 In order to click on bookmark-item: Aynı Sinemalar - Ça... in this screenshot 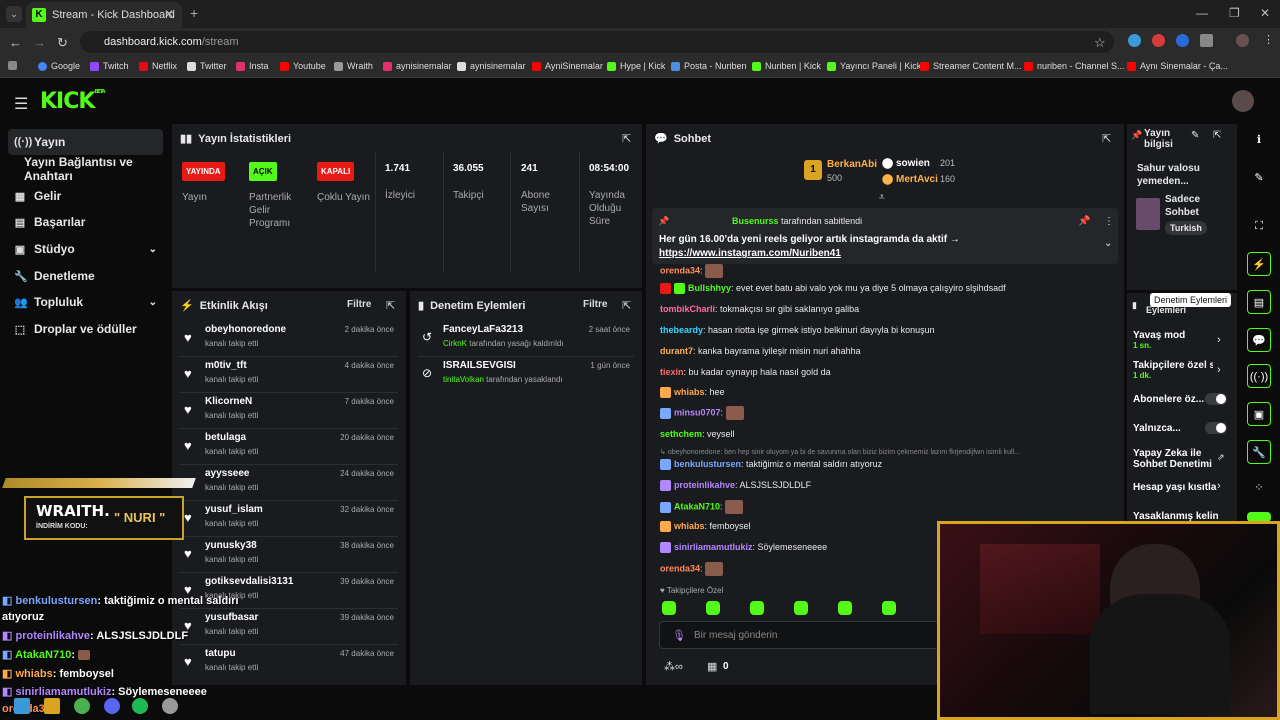, I will do `click(1177, 66)`.